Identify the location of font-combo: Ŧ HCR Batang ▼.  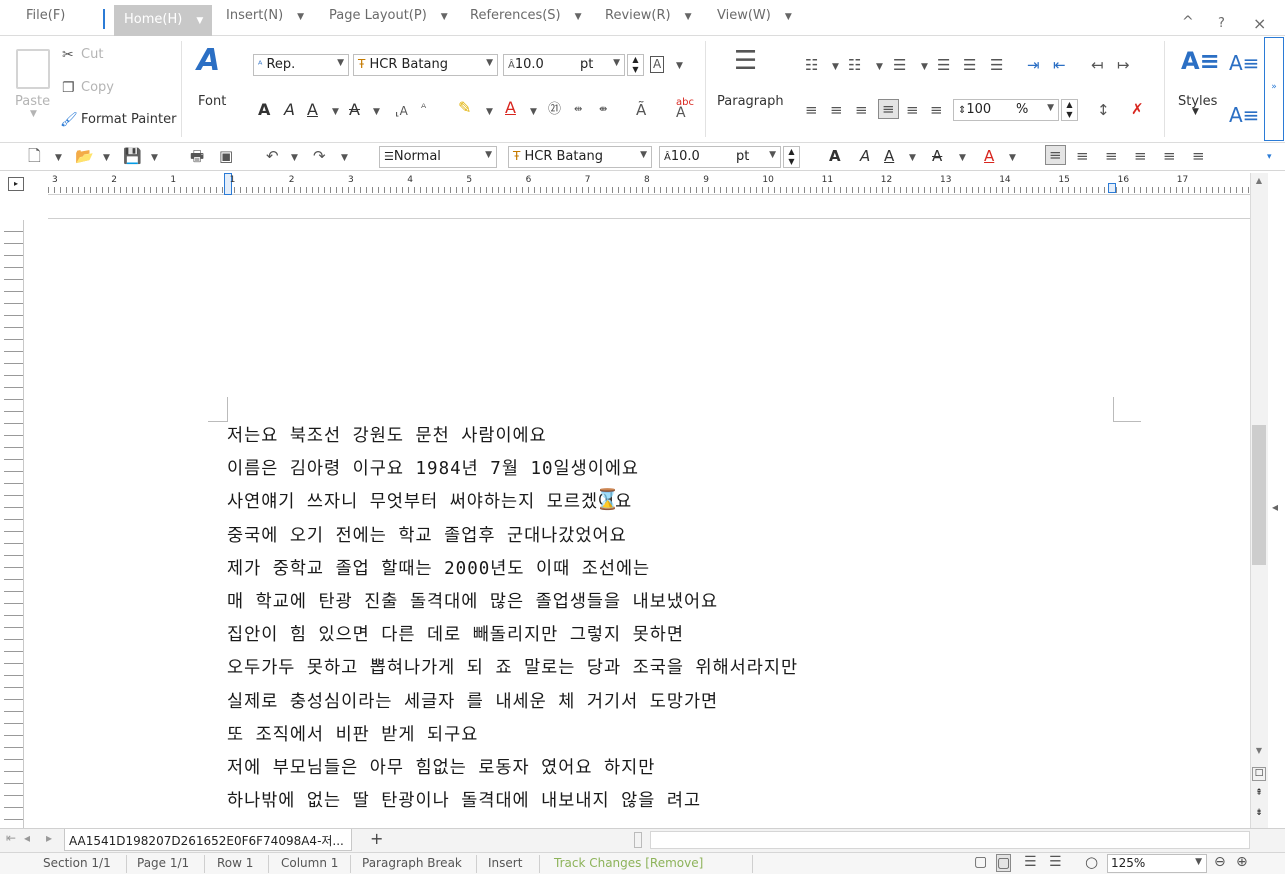
(425, 65).